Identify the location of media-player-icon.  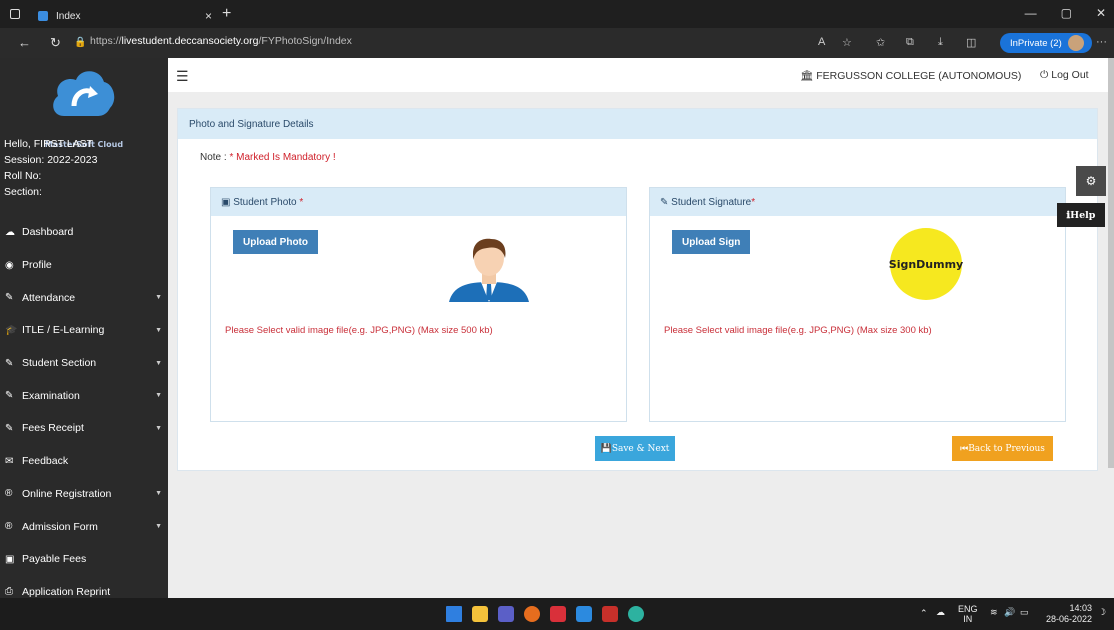
(558, 614).